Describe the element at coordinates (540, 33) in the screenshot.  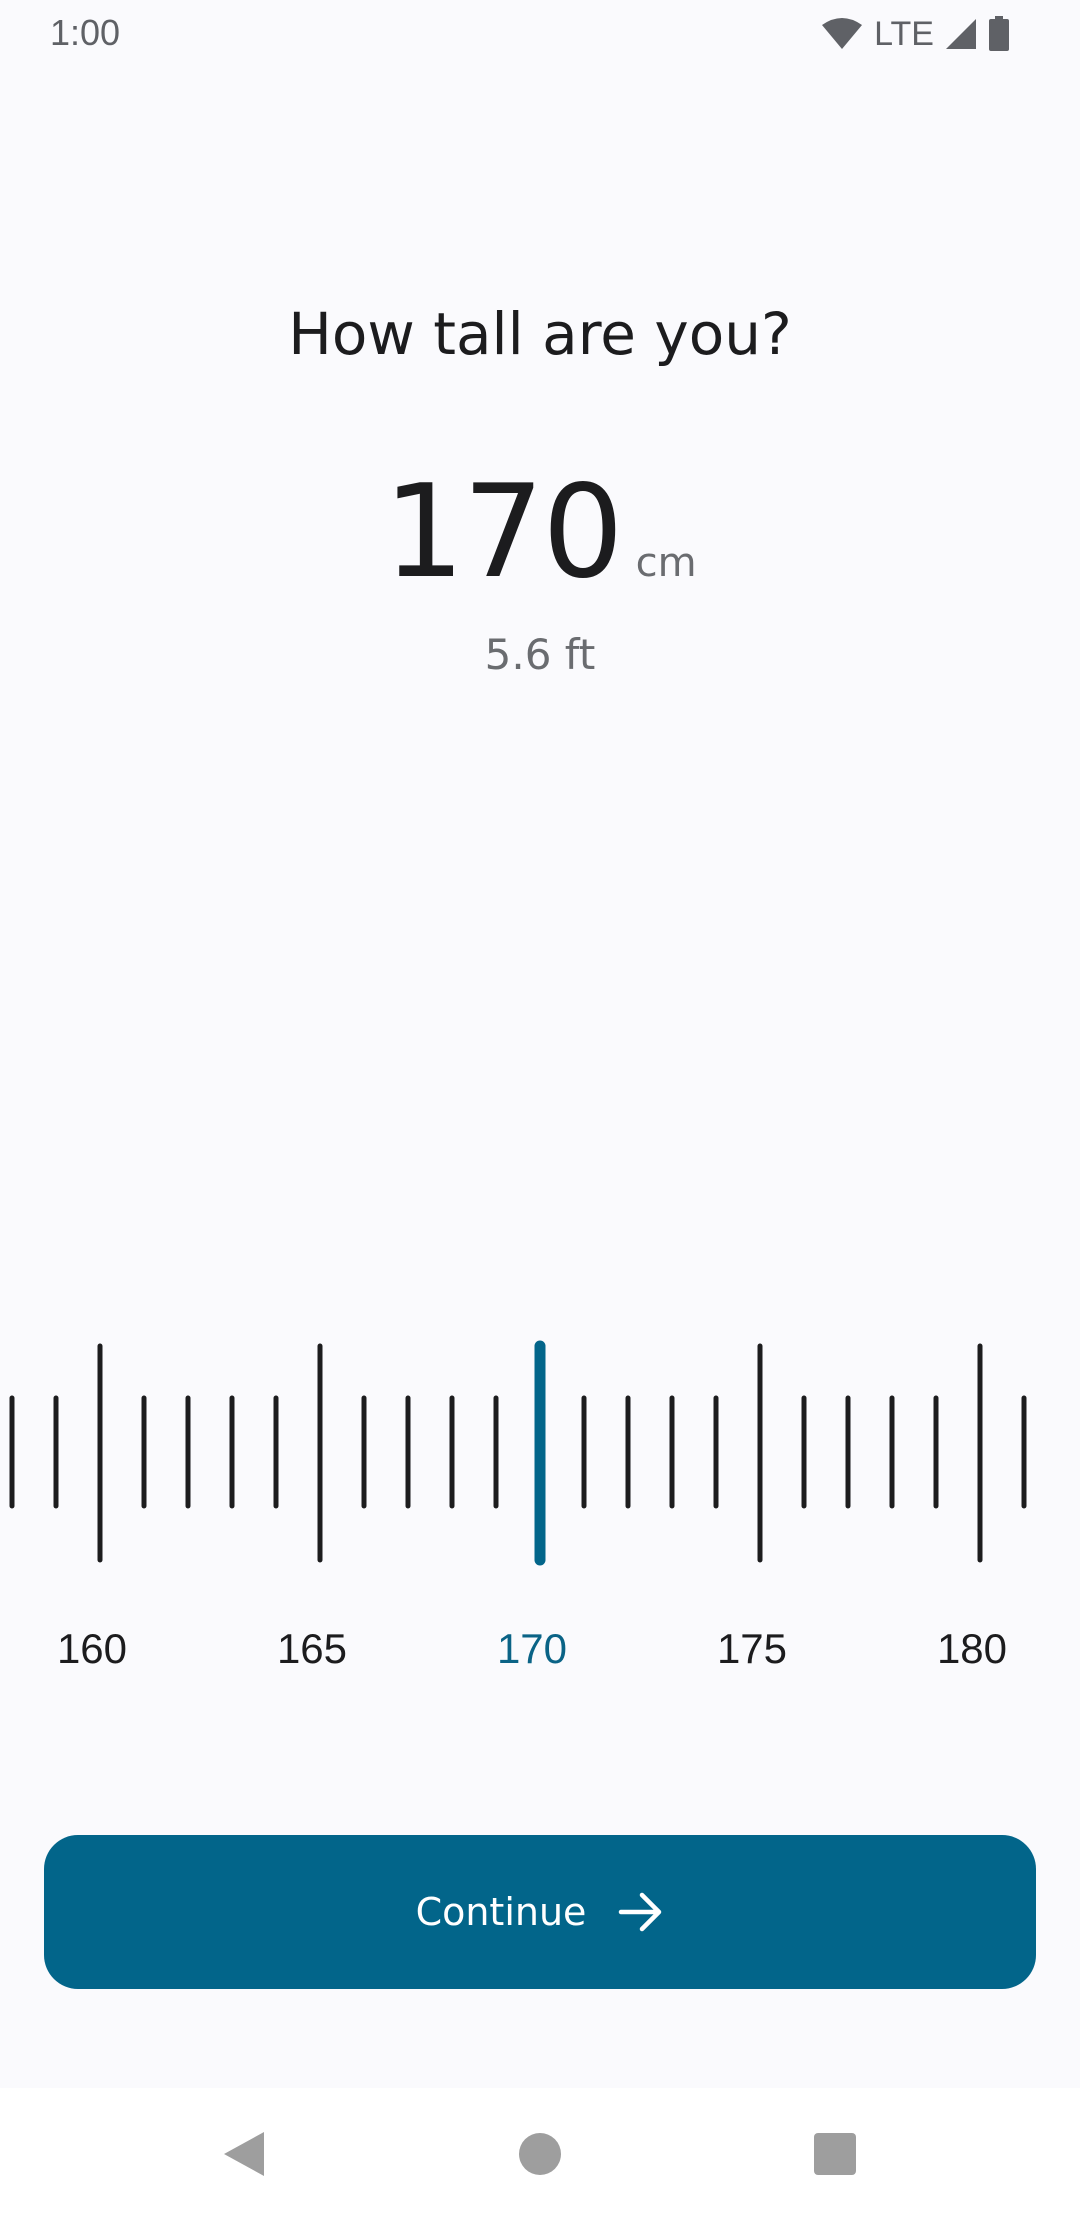
I see `status-bar: 1:00 LTE` at that location.